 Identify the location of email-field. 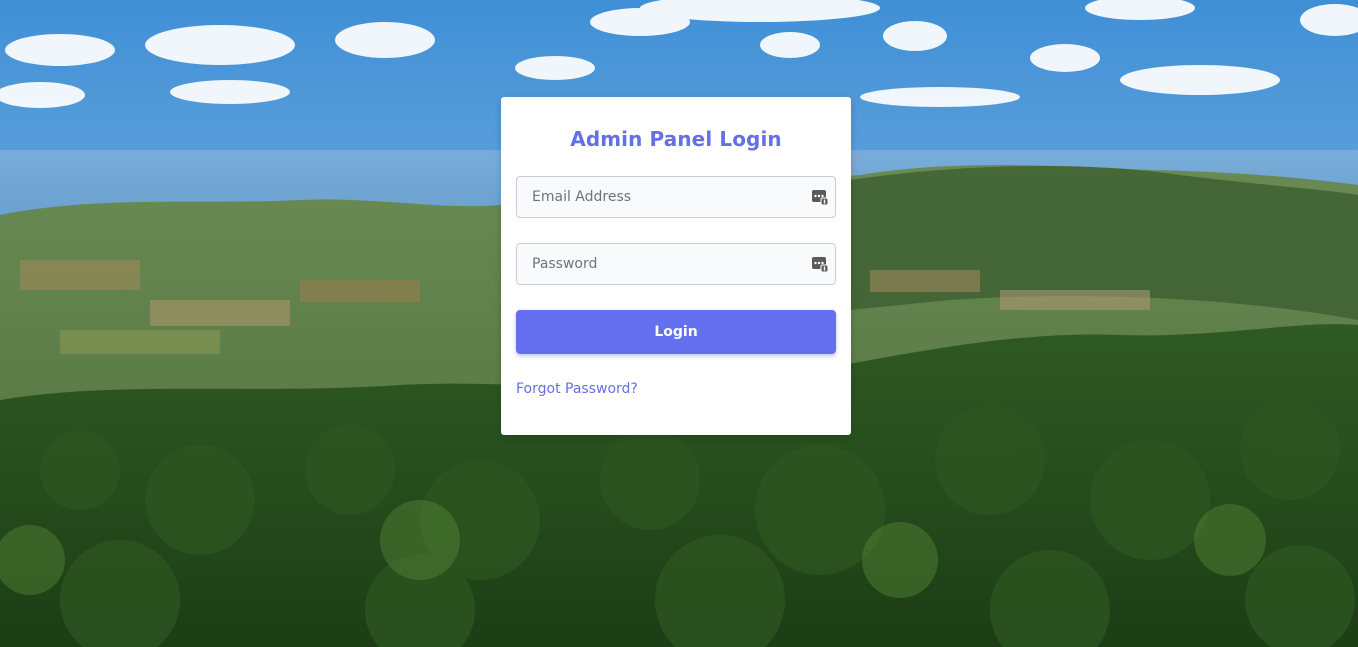
(676, 197).